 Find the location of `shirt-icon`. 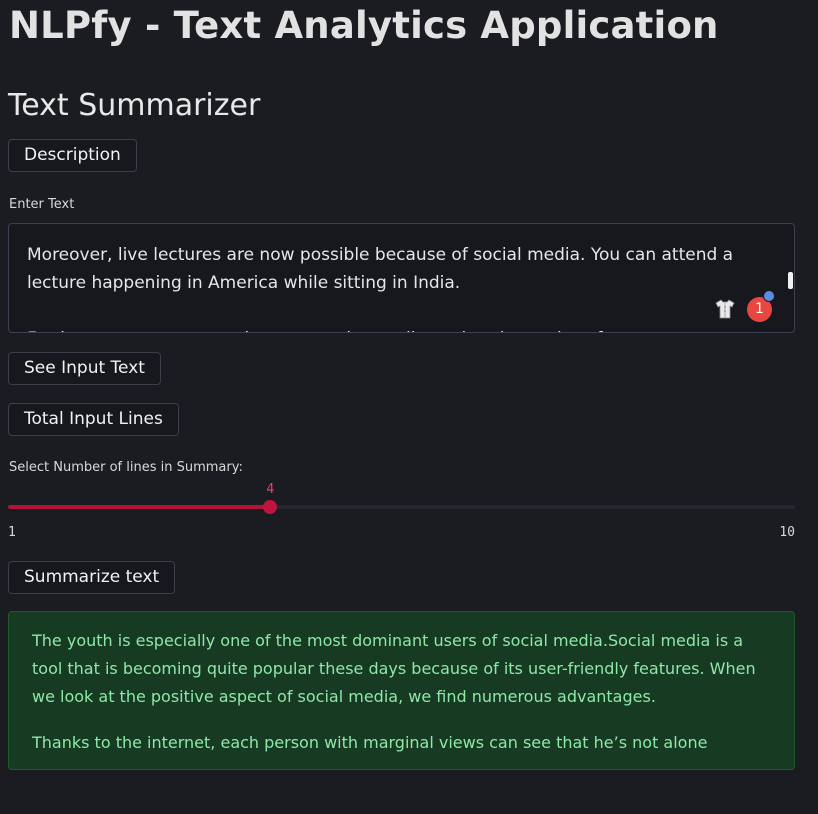

shirt-icon is located at coordinates (725, 309).